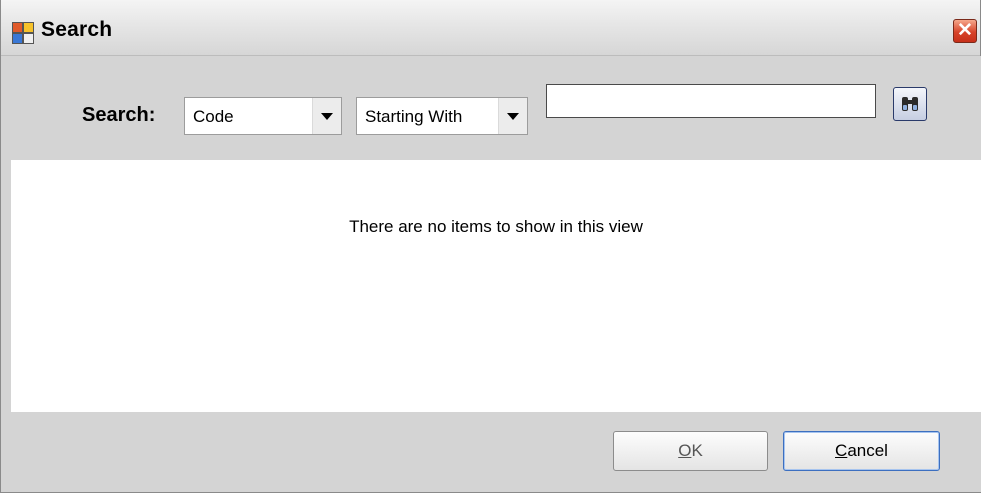  What do you see at coordinates (490, 28) in the screenshot?
I see `title-bar: Search ✕` at bounding box center [490, 28].